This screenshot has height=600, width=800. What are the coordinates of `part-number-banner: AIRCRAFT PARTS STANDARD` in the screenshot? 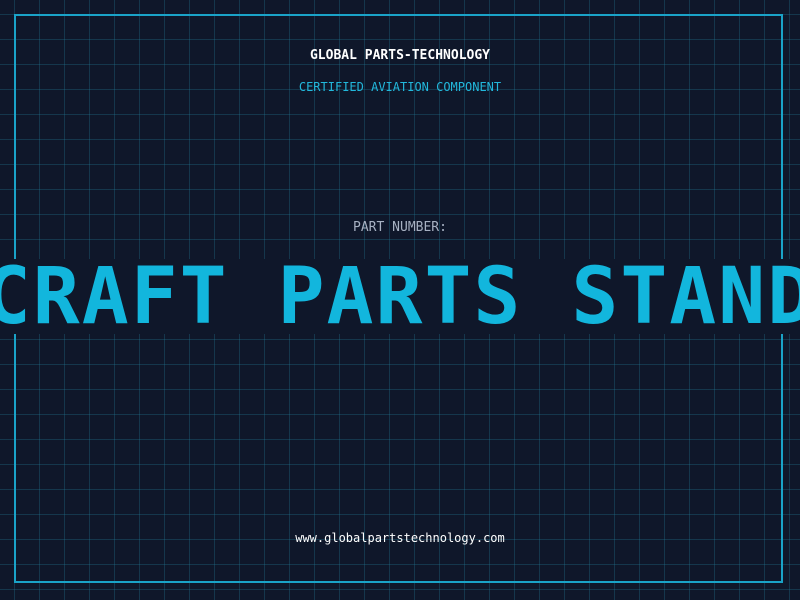 It's located at (400, 296).